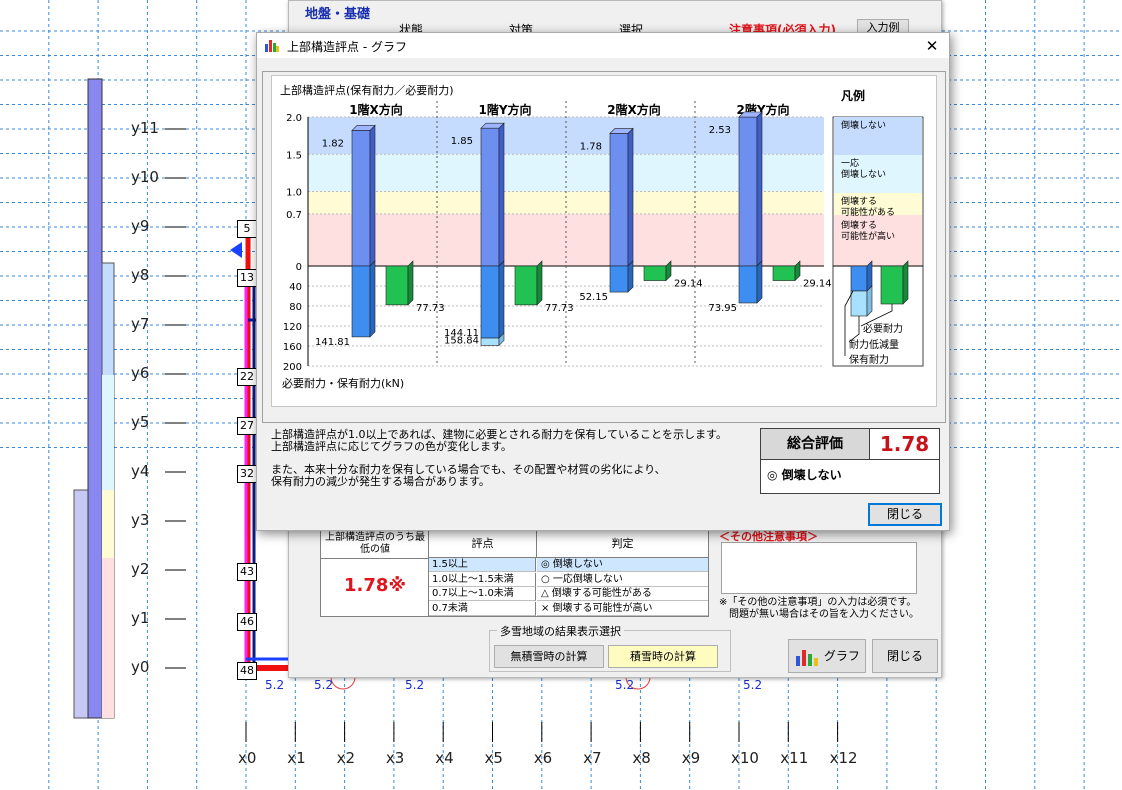  What do you see at coordinates (346, 758) in the screenshot?
I see `x-axis-label: x2` at bounding box center [346, 758].